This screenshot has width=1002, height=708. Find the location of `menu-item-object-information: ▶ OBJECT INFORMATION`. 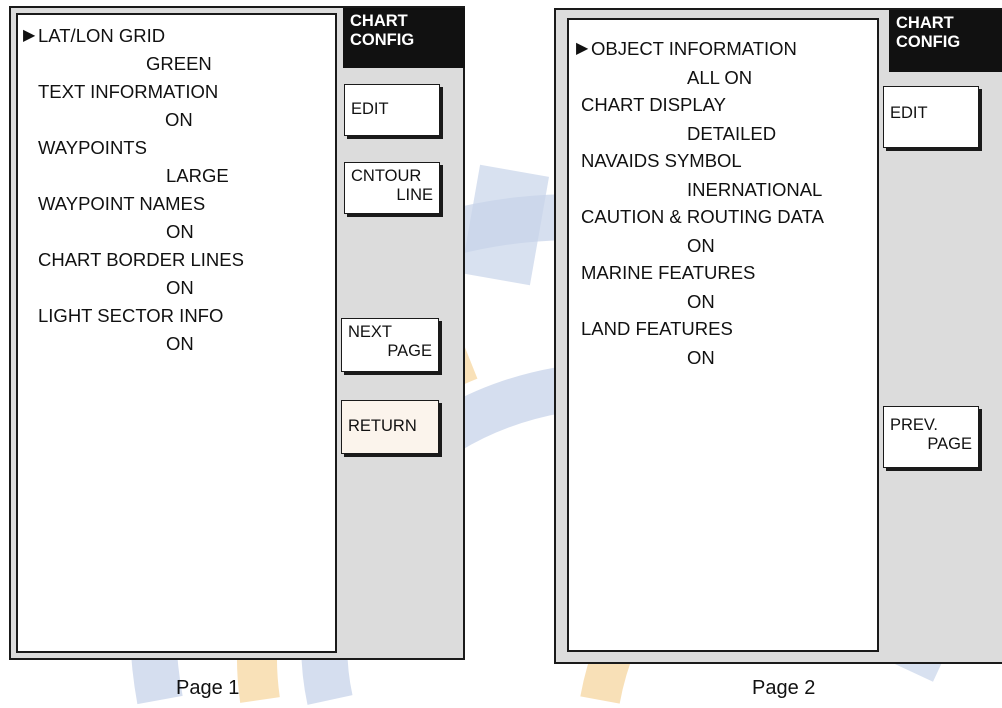

menu-item-object-information: ▶ OBJECT INFORMATION is located at coordinates (686, 49).